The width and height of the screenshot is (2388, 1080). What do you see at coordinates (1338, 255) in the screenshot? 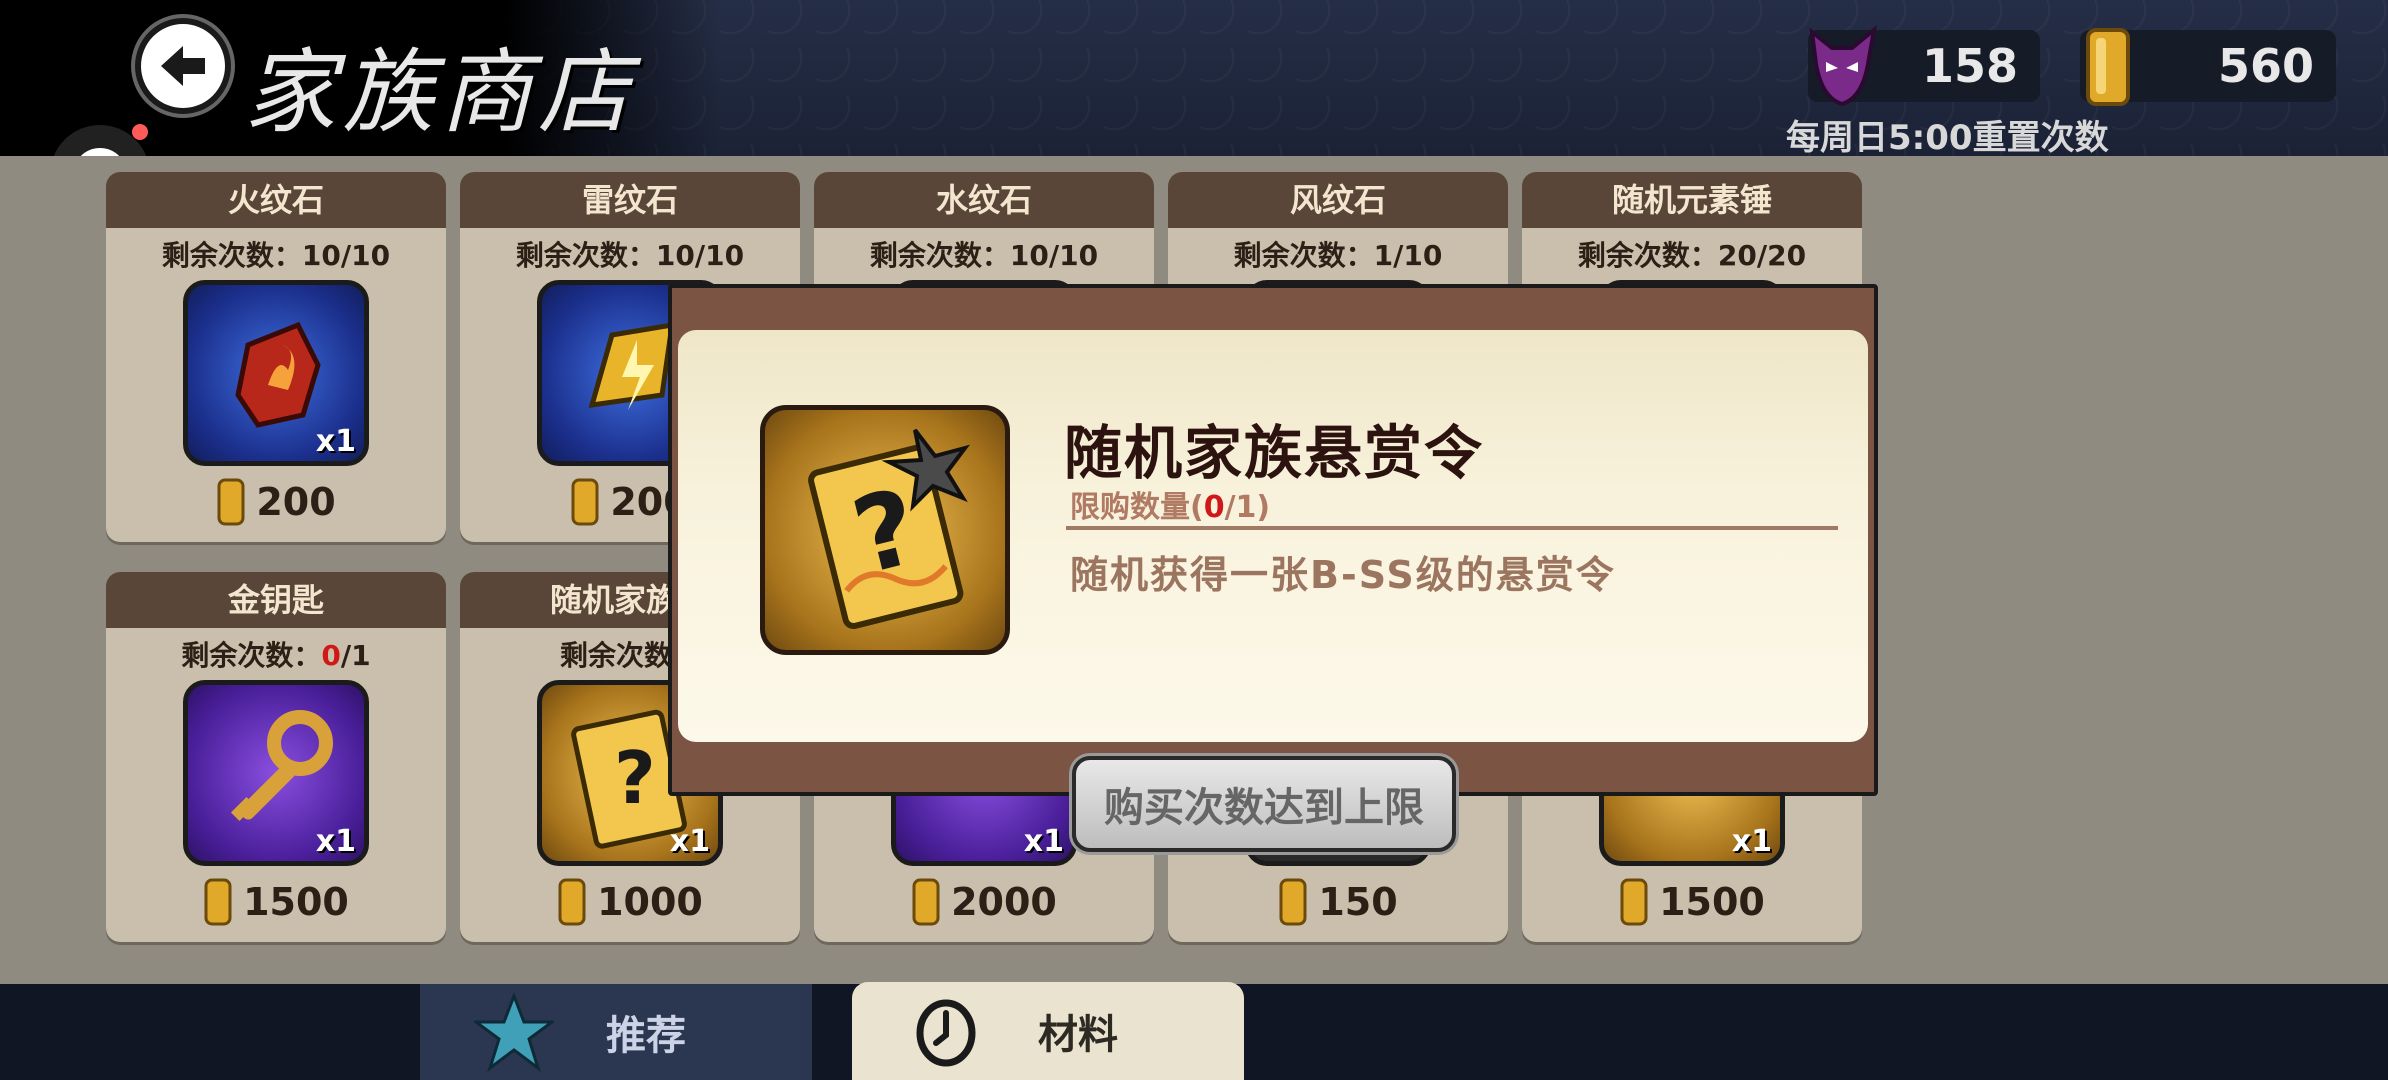
I see `item-remaining: 剩余次数：1/10` at bounding box center [1338, 255].